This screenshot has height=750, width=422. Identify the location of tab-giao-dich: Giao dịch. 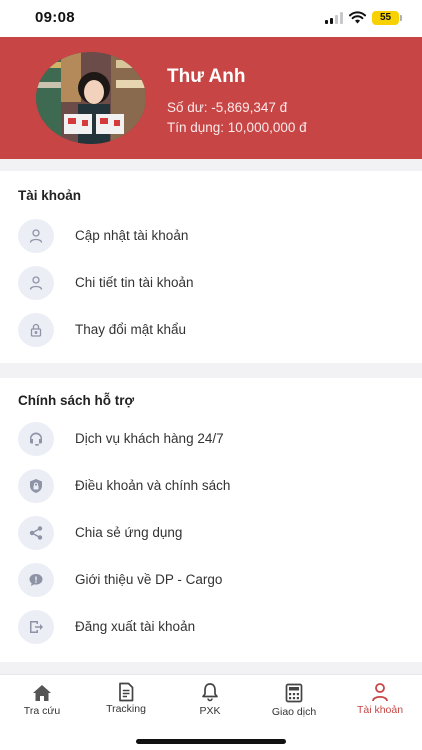
(294, 700).